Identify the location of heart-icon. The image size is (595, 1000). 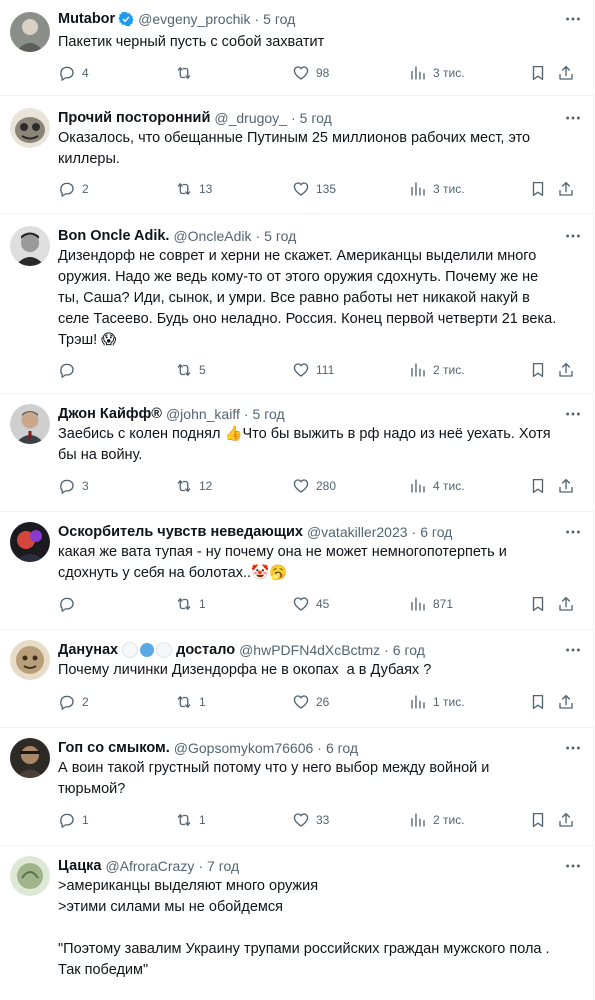
(301, 486).